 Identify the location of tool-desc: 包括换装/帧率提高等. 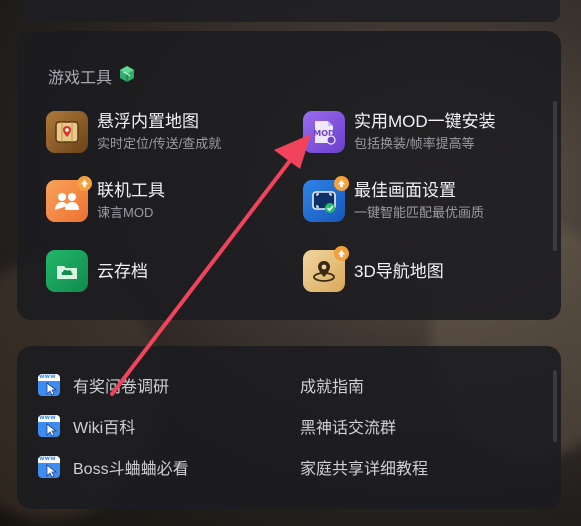
(414, 143).